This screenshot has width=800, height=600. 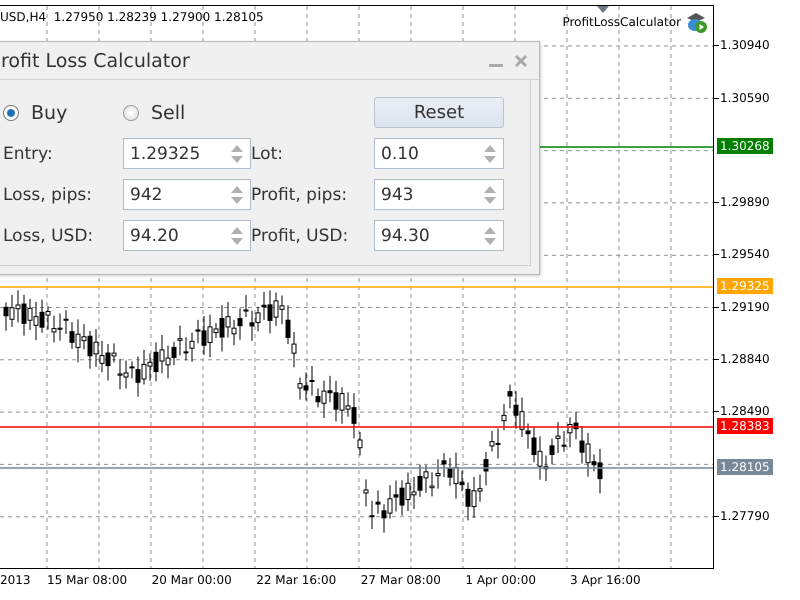 What do you see at coordinates (299, 194) in the screenshot?
I see `field-label: Profit, pips:` at bounding box center [299, 194].